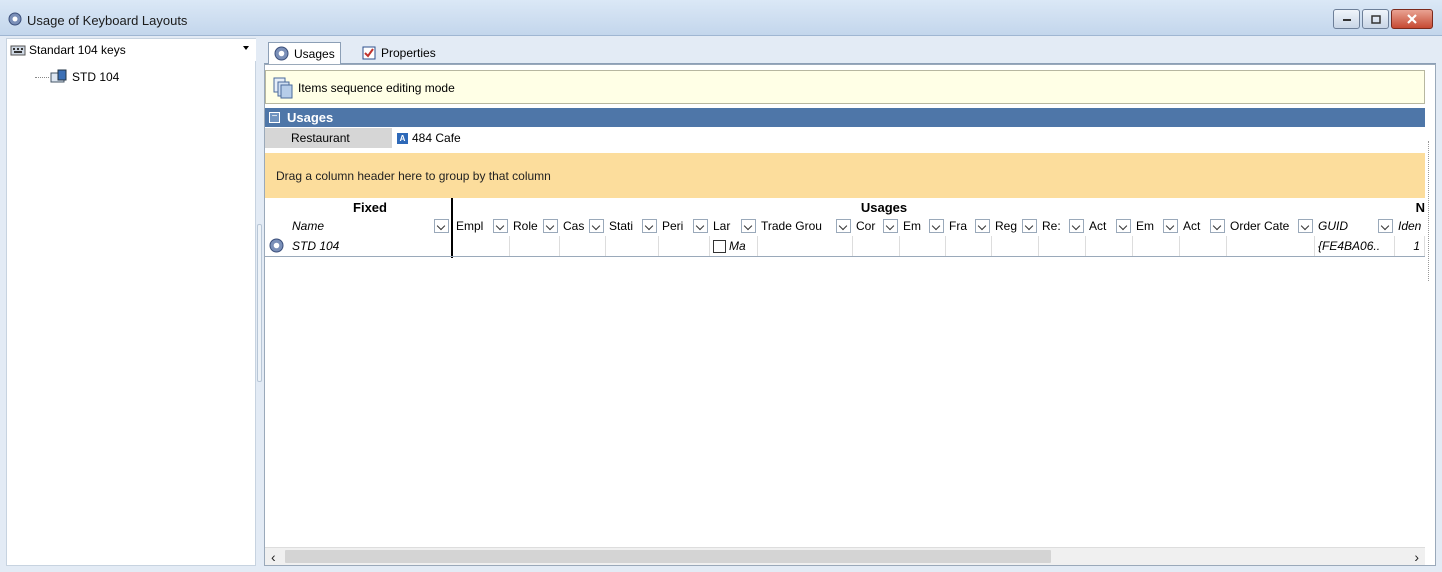 The height and width of the screenshot is (572, 1442). Describe the element at coordinates (408, 53) in the screenshot. I see `tab-properties-label: Properties` at that location.